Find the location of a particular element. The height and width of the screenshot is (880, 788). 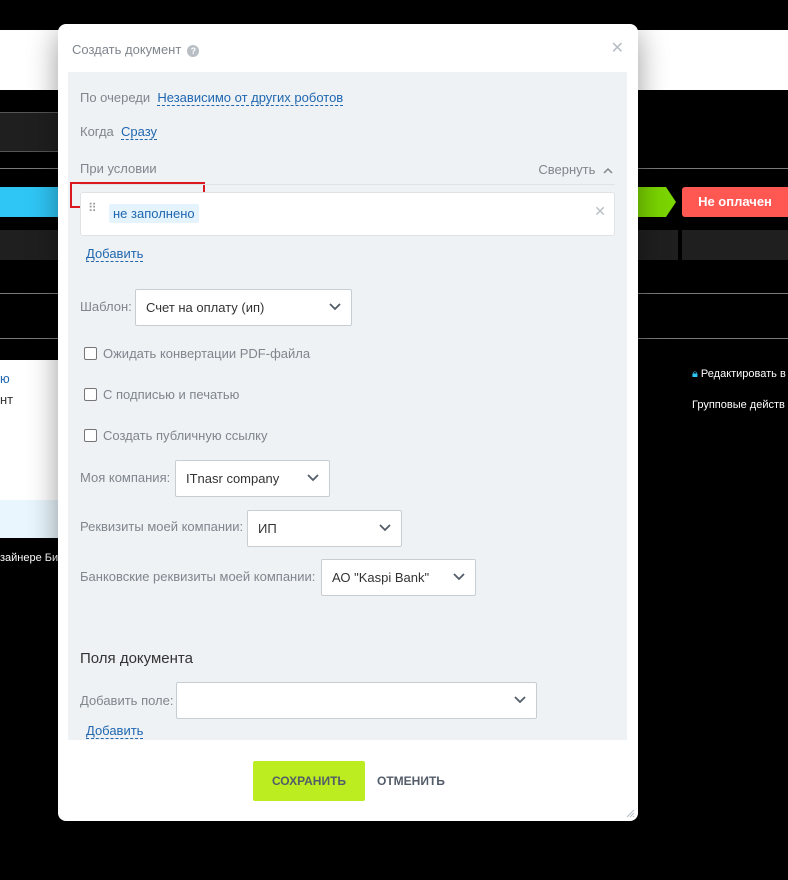

stage-bar-green is located at coordinates (656, 202).